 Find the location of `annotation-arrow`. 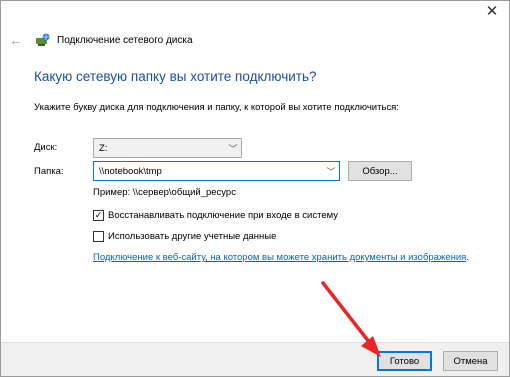

annotation-arrow is located at coordinates (351, 319).